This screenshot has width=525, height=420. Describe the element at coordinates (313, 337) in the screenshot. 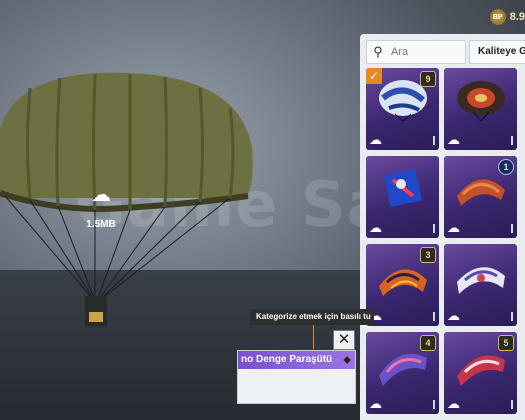

I see `tooltip-pointer` at that location.